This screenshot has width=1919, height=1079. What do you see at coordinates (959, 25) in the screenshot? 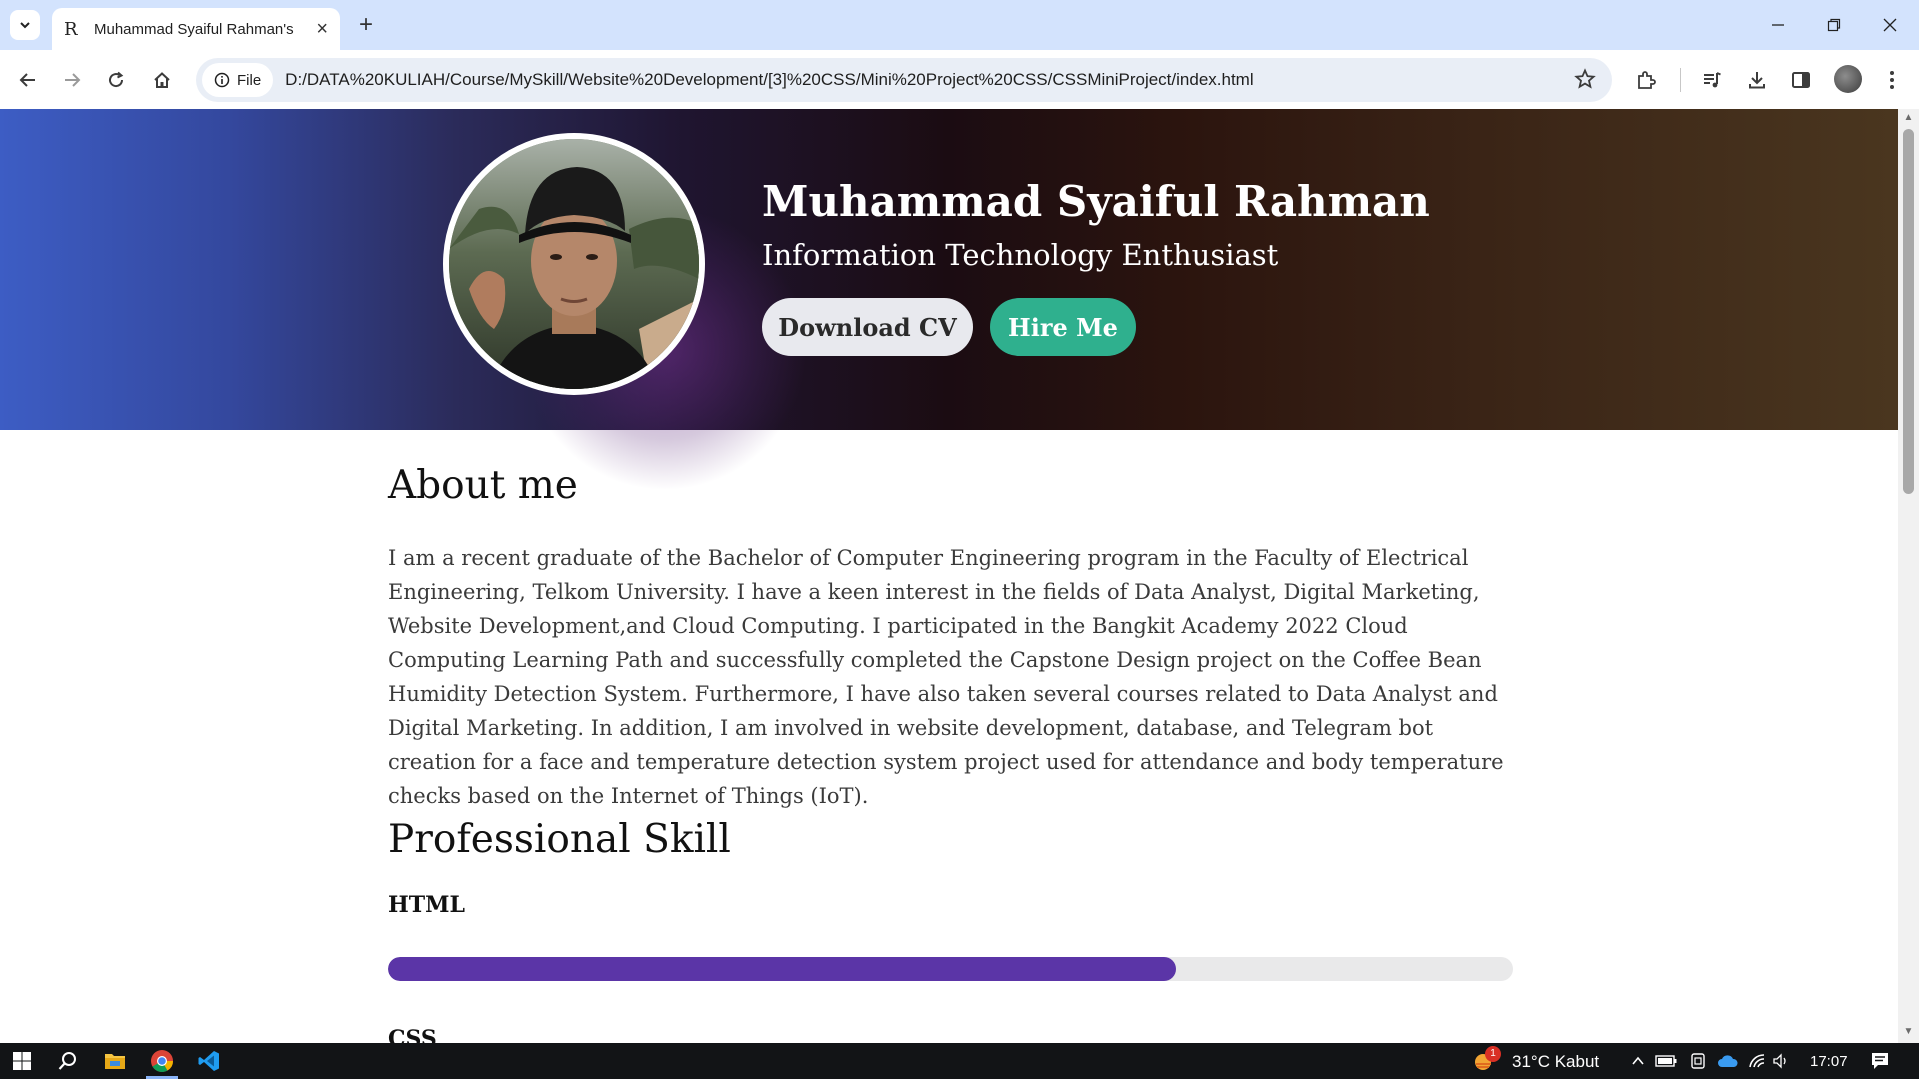
I see `tab-bar: R Muhammad Syaiful Rahman's × +` at bounding box center [959, 25].